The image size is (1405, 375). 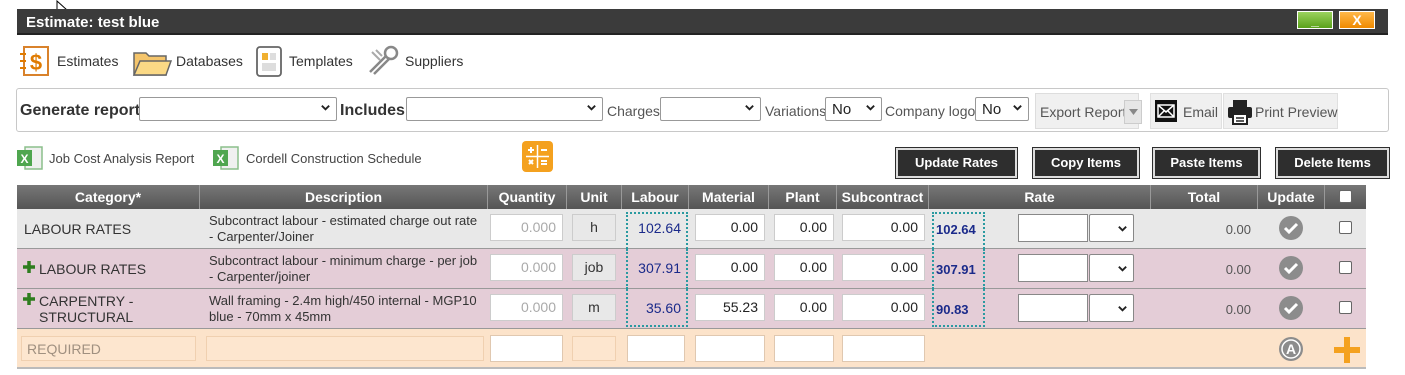 I want to click on header-total: Total, so click(x=1204, y=197).